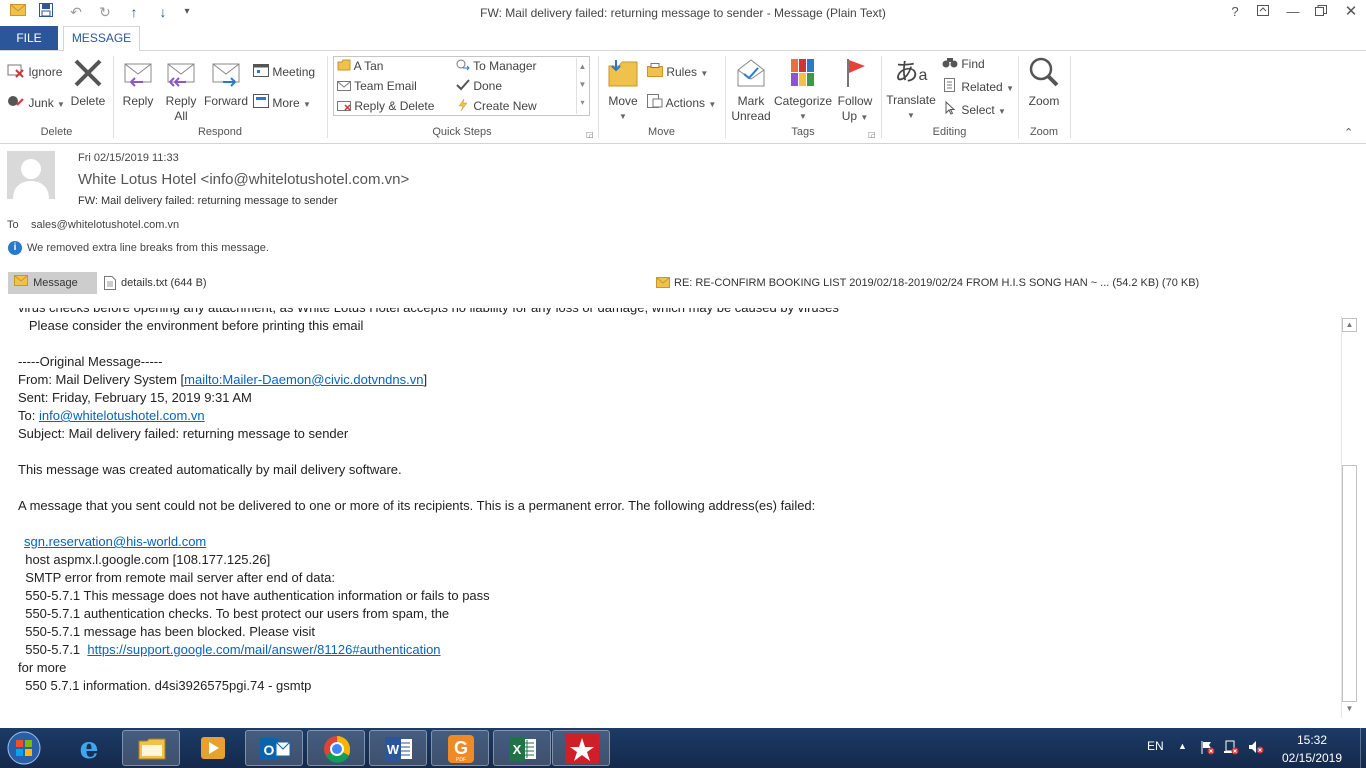  What do you see at coordinates (88, 82) in the screenshot?
I see `delete-button: Delete` at bounding box center [88, 82].